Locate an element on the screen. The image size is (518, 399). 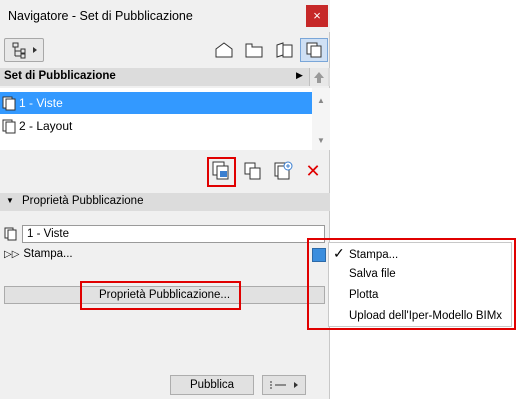
project-map-dropdown-button is located at coordinates (24, 50).